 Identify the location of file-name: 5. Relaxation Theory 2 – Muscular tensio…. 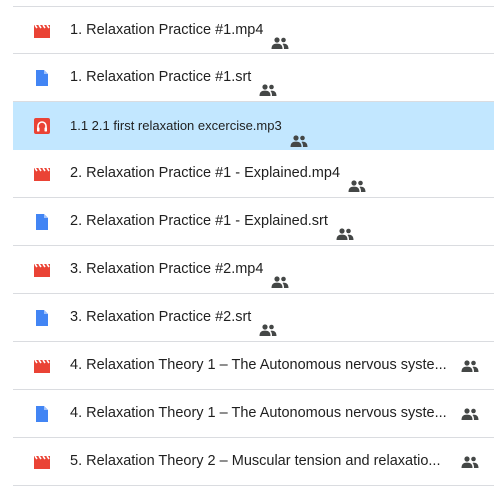
(255, 461).